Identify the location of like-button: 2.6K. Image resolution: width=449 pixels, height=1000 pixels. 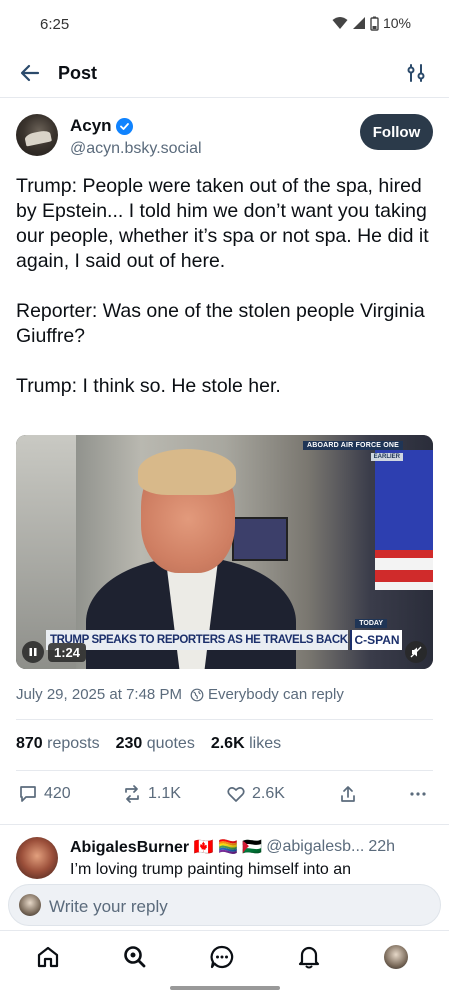
(255, 794).